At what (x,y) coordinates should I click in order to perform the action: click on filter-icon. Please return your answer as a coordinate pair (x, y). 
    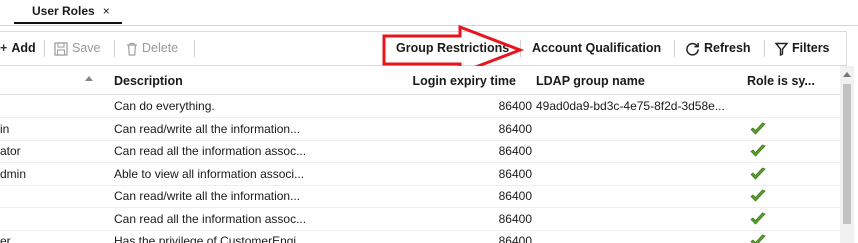
    Looking at the image, I should click on (781, 49).